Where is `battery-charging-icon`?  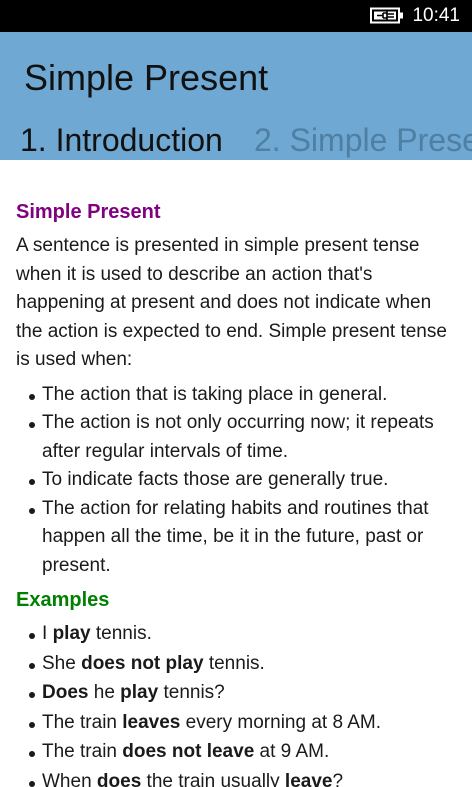 battery-charging-icon is located at coordinates (386, 15).